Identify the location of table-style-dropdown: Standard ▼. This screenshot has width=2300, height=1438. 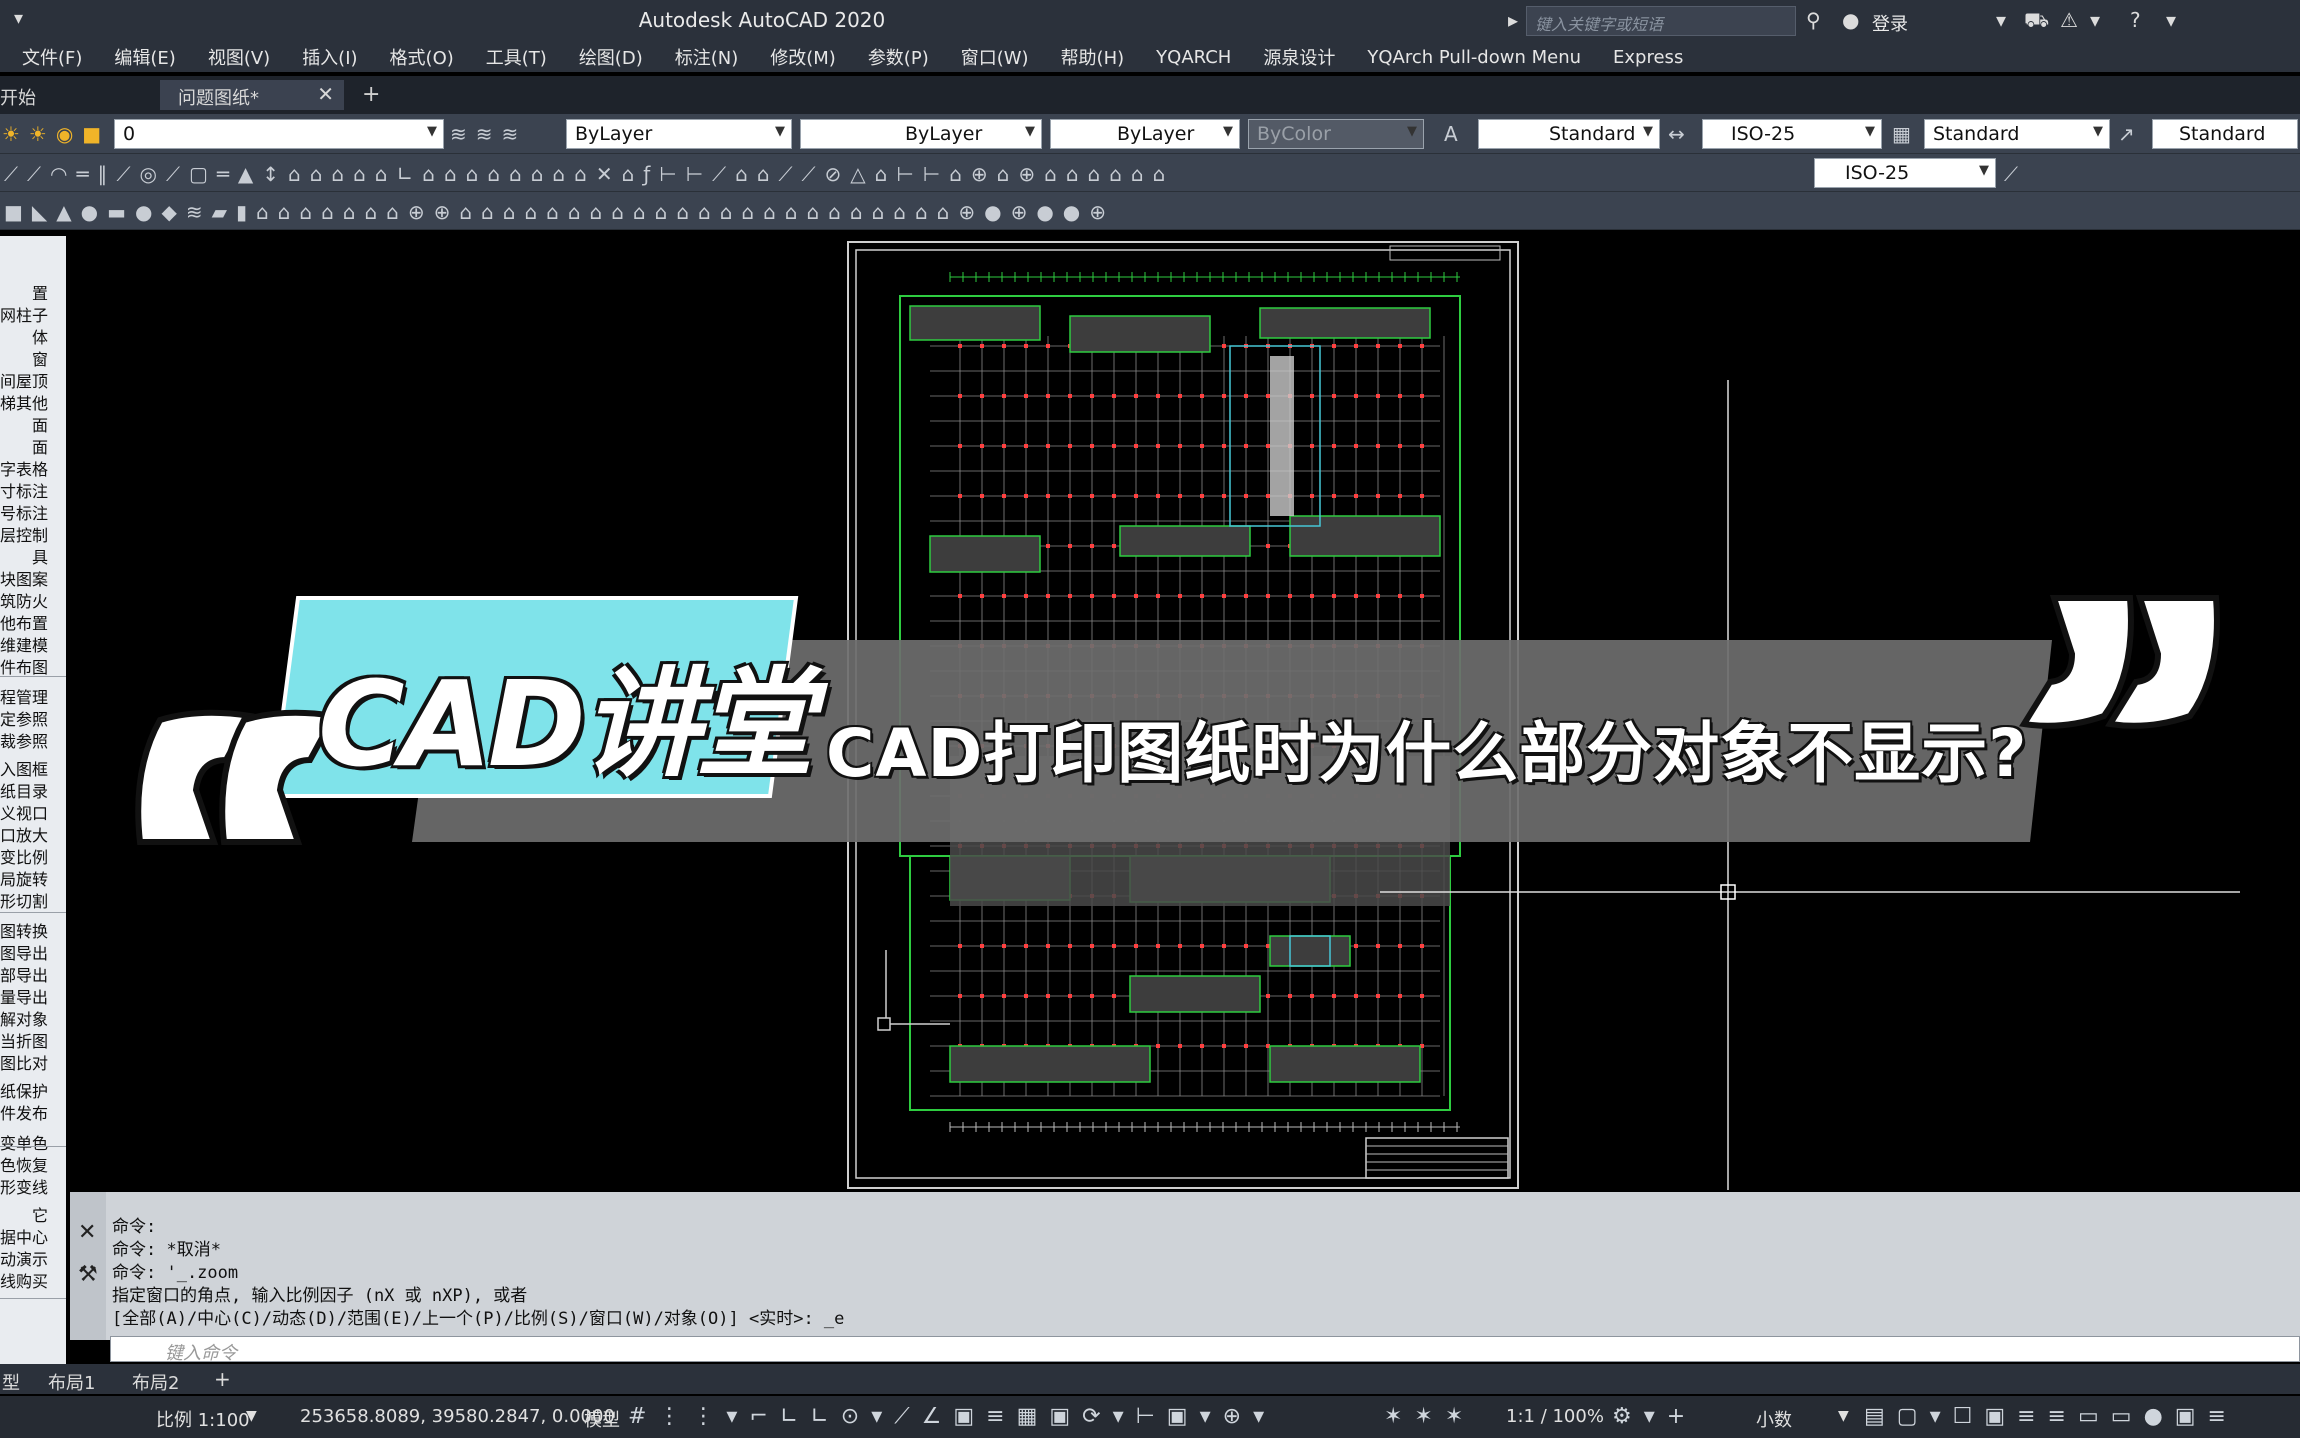
(2017, 134).